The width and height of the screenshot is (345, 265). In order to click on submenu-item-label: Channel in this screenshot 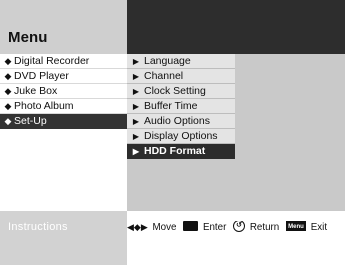, I will do `click(164, 76)`.